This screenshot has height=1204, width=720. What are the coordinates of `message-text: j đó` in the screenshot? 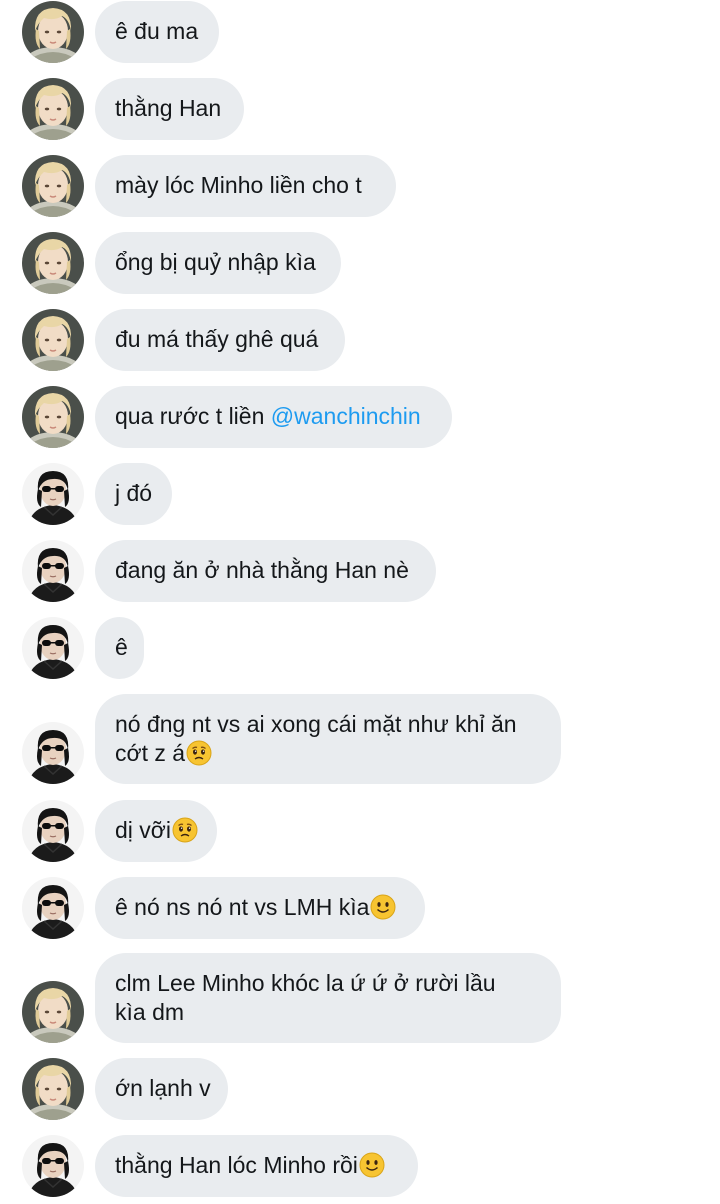 It's located at (134, 493).